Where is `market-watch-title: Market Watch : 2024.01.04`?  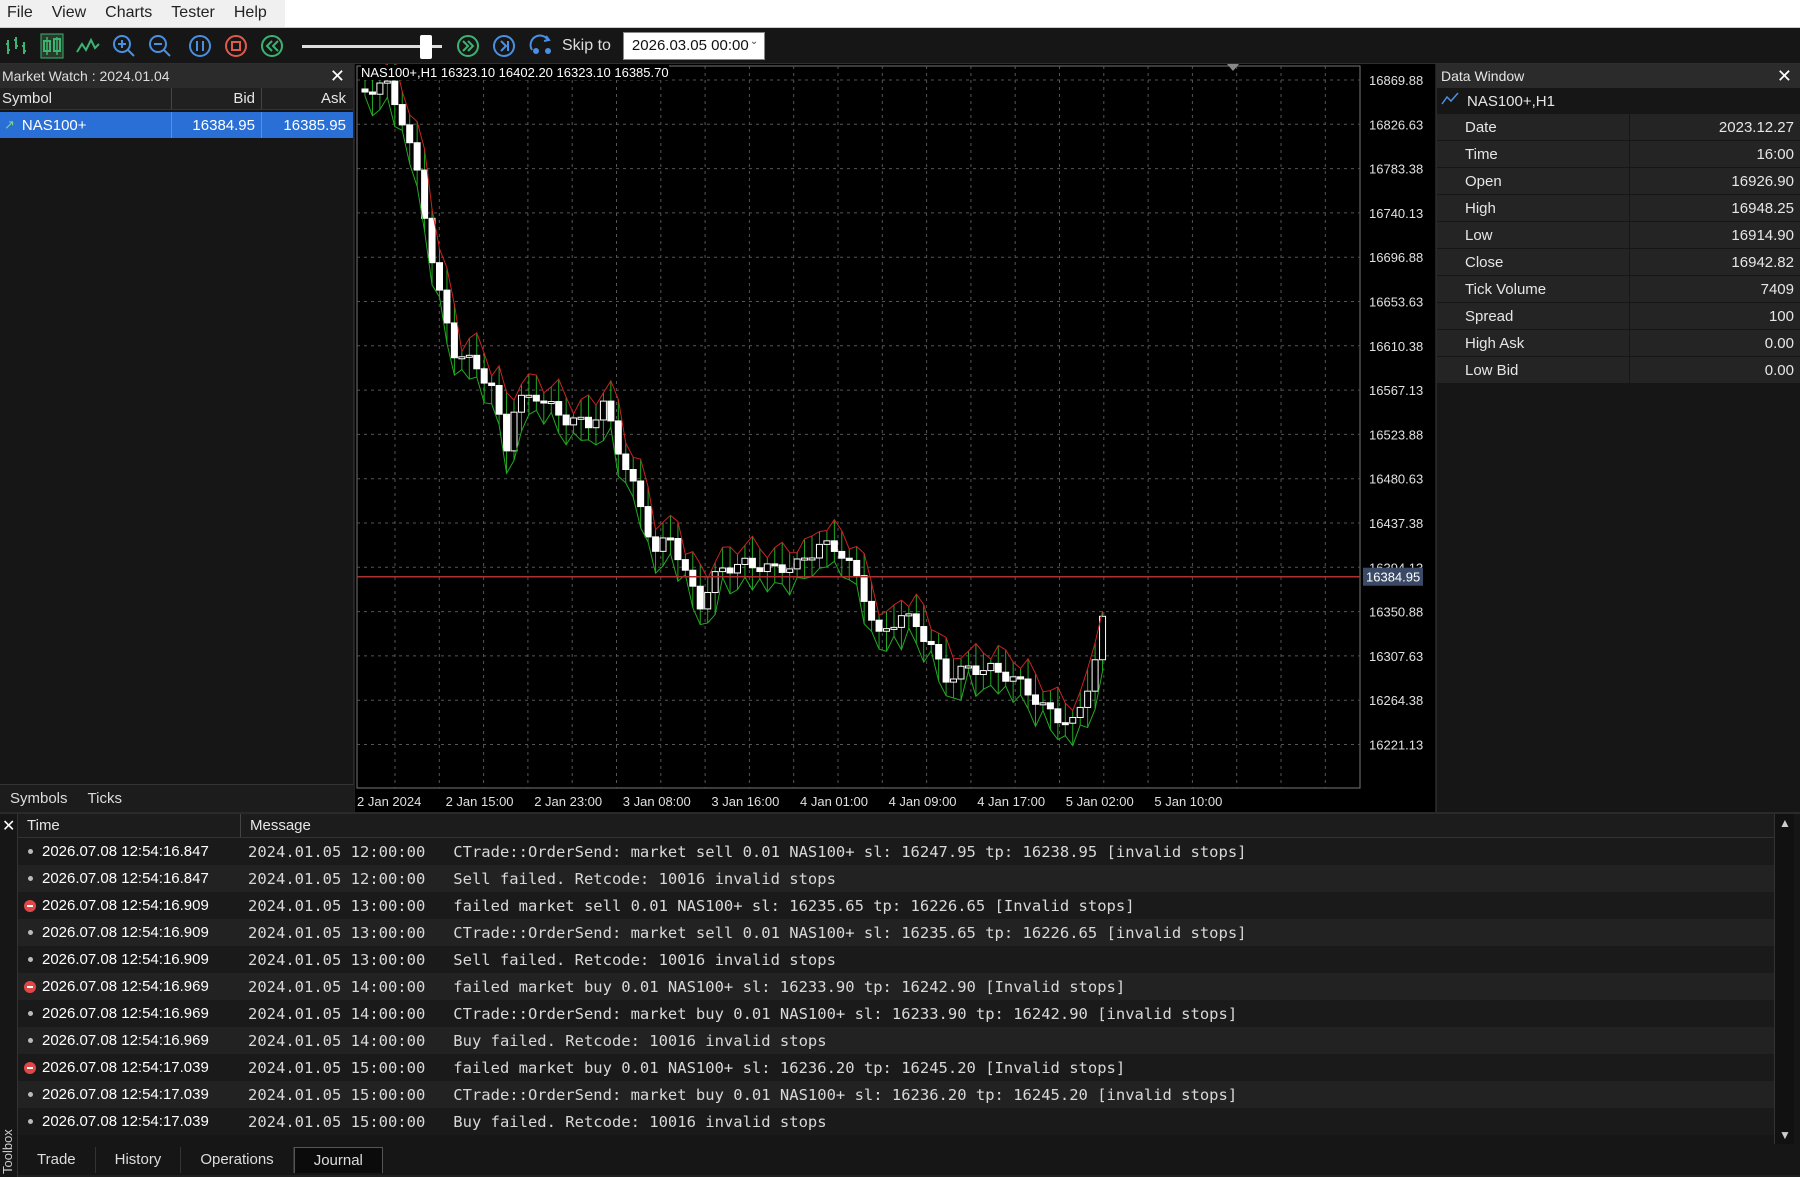 market-watch-title: Market Watch : 2024.01.04 is located at coordinates (86, 76).